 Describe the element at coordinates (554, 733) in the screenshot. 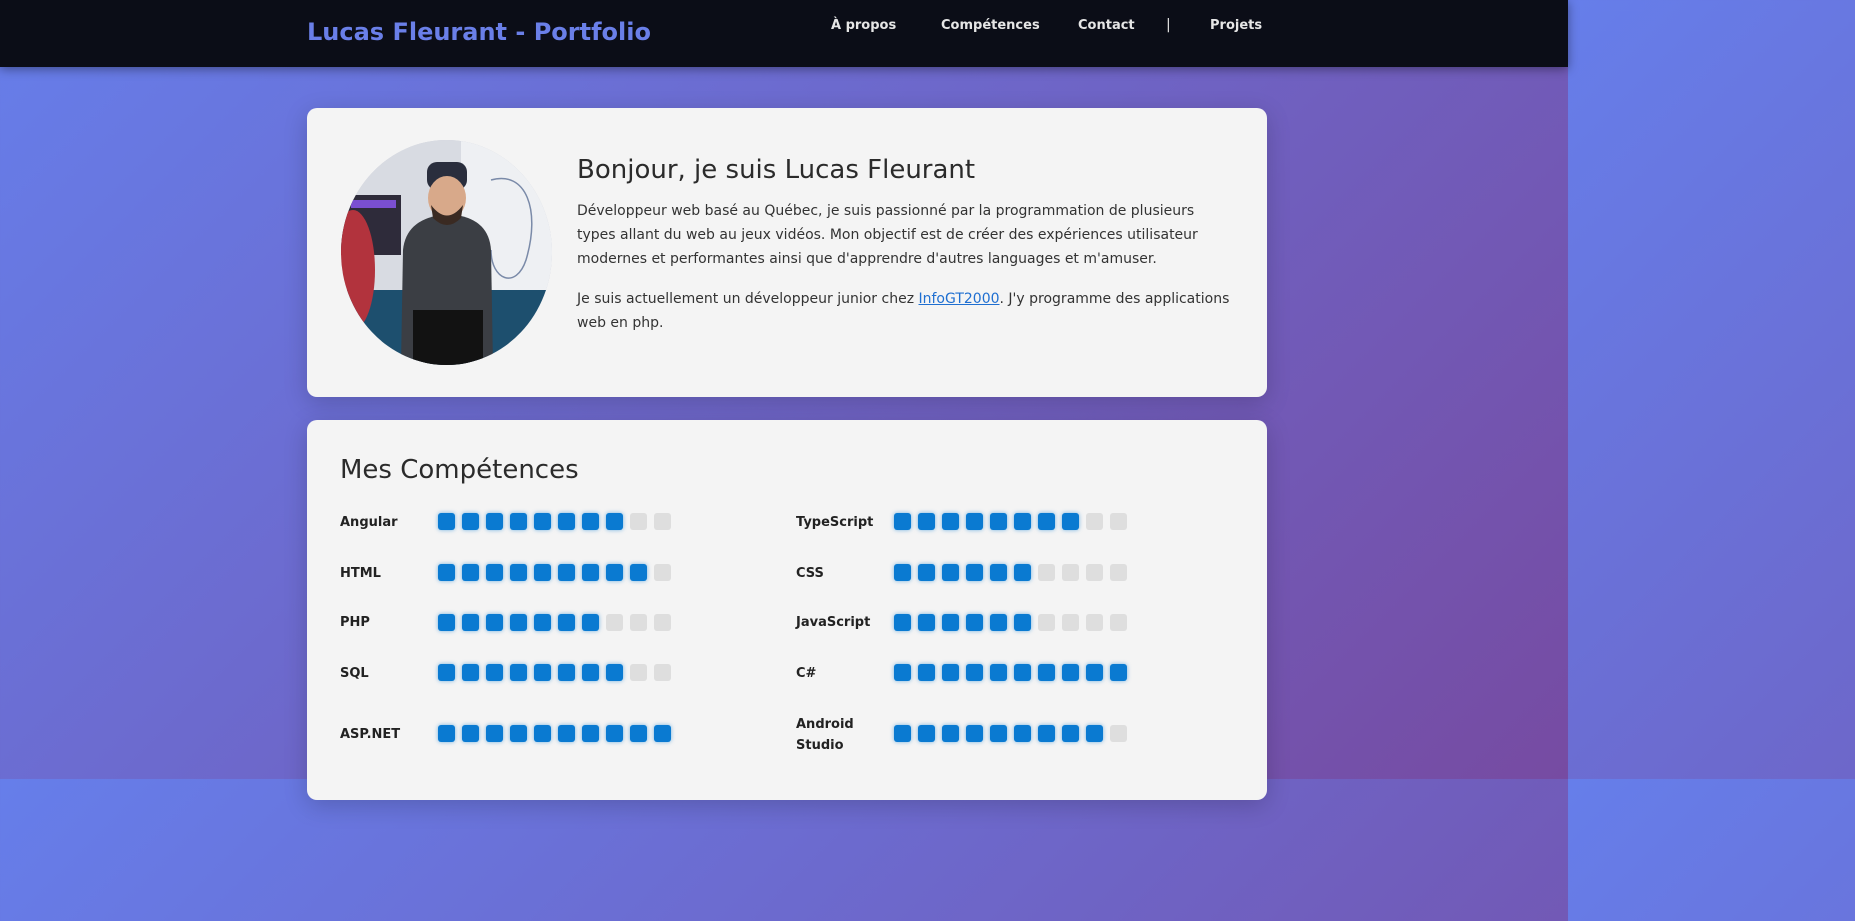

I see `skill-bar-aspnet` at that location.